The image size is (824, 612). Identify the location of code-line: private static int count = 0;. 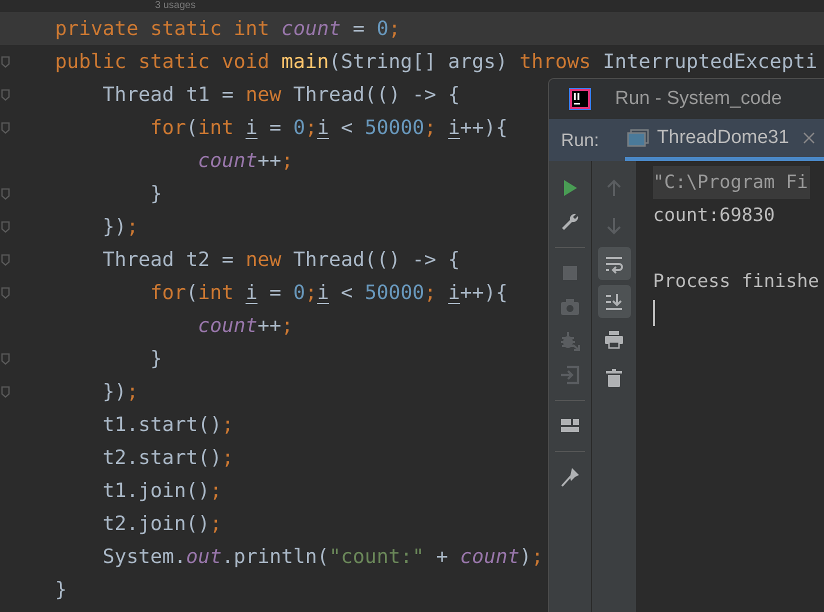
(227, 29).